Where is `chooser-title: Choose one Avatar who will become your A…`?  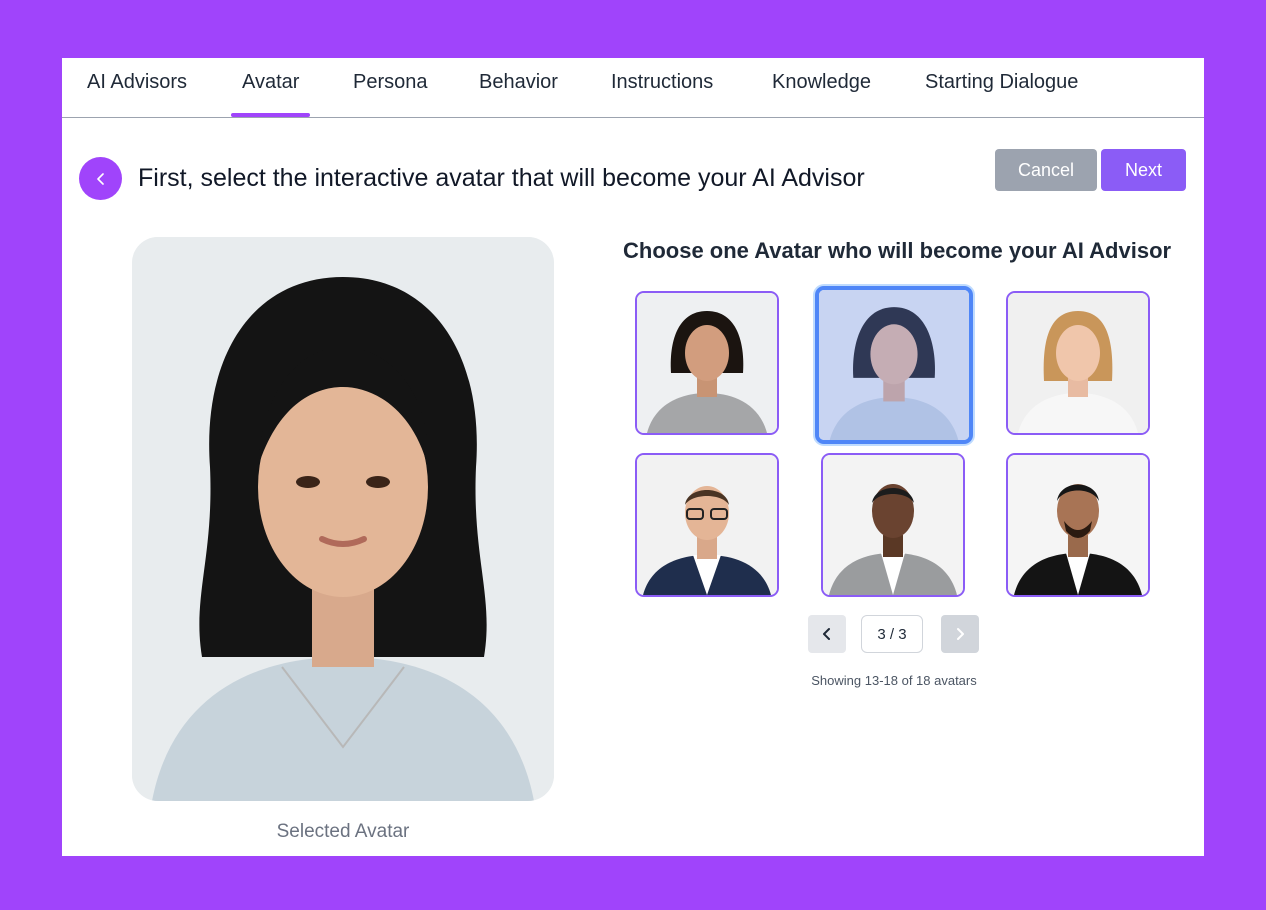
chooser-title: Choose one Avatar who will become your A… is located at coordinates (897, 250).